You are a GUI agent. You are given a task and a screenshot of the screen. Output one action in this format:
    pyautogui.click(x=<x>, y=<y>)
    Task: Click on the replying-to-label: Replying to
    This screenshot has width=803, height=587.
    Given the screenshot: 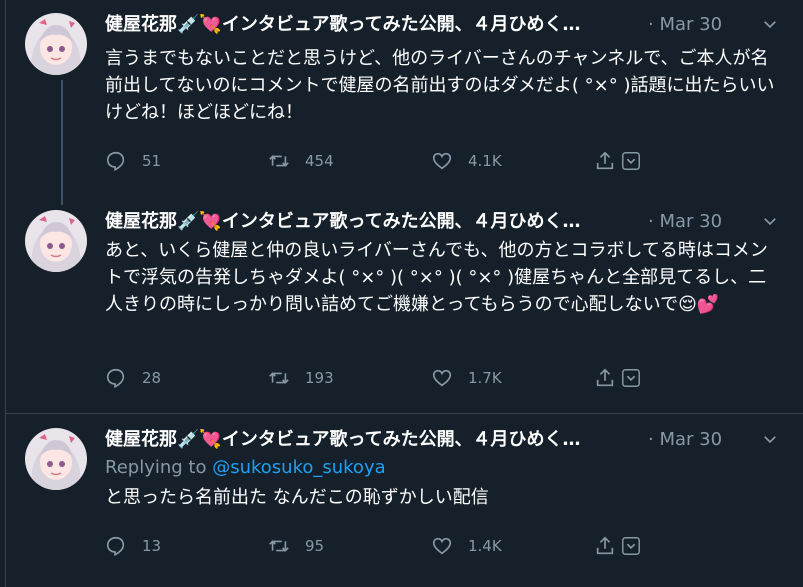 What is the action you would take?
    pyautogui.click(x=159, y=467)
    